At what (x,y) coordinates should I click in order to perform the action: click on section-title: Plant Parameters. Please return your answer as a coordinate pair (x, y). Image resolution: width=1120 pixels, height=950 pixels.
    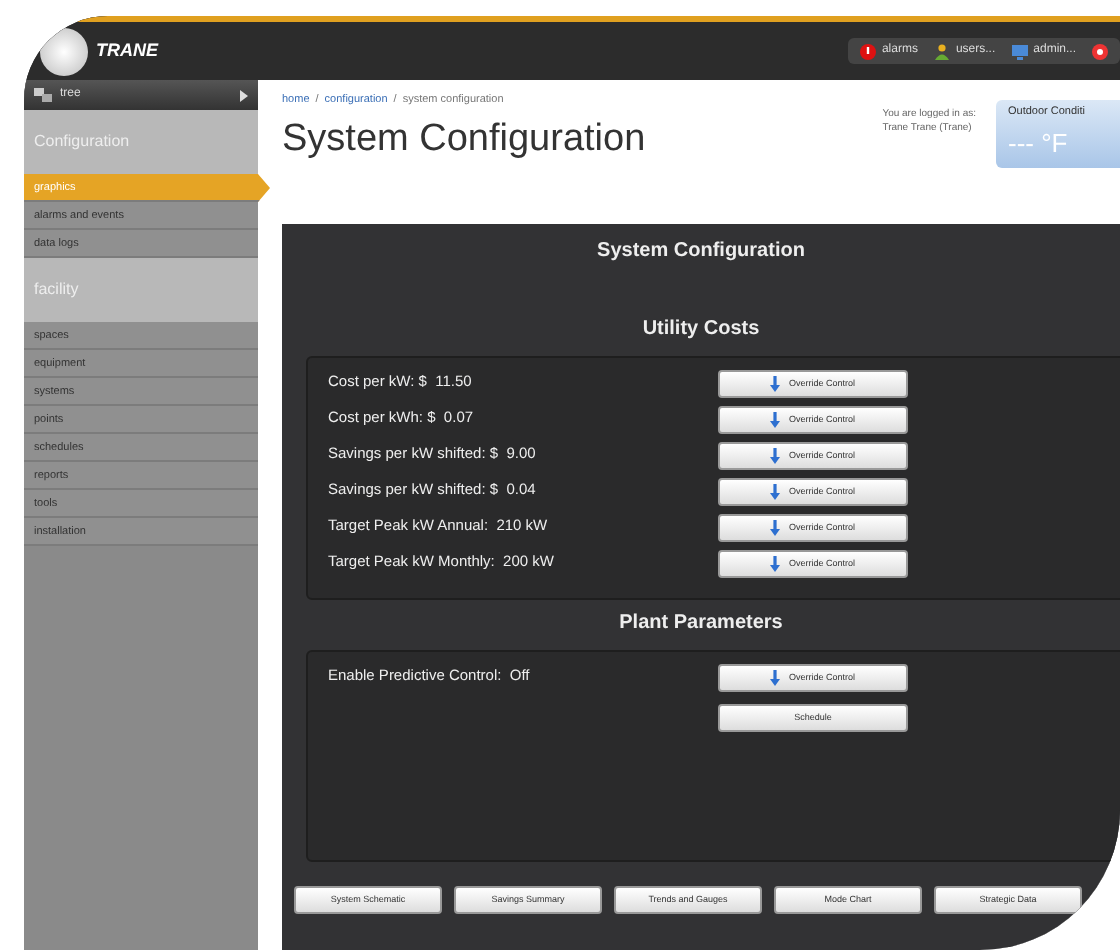
    Looking at the image, I should click on (701, 624).